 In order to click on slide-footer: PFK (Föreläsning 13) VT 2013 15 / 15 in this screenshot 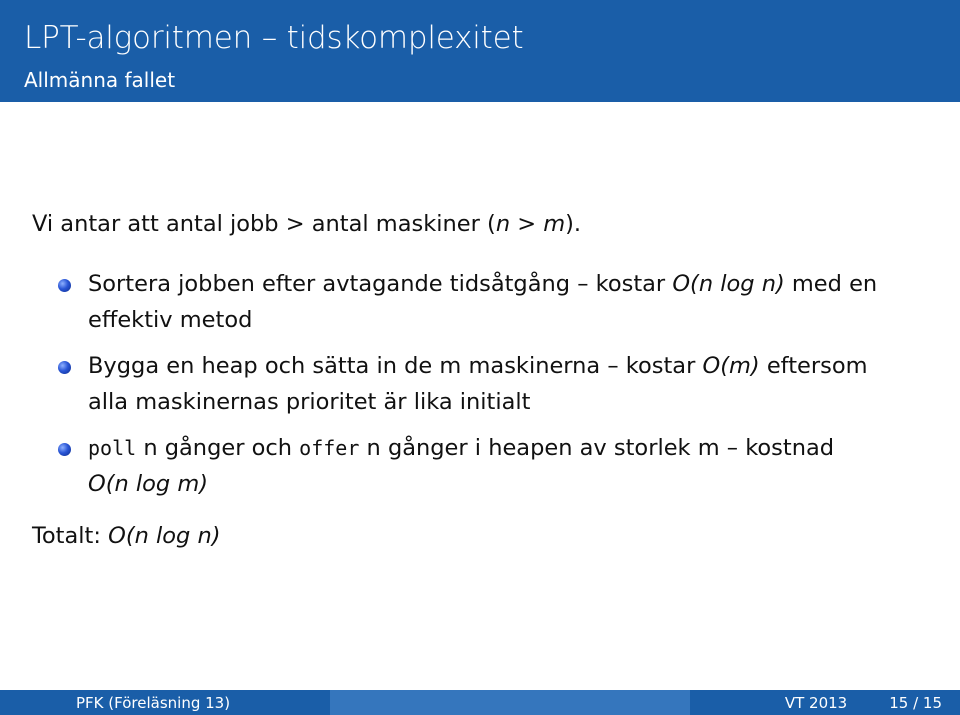, I will do `click(480, 702)`.